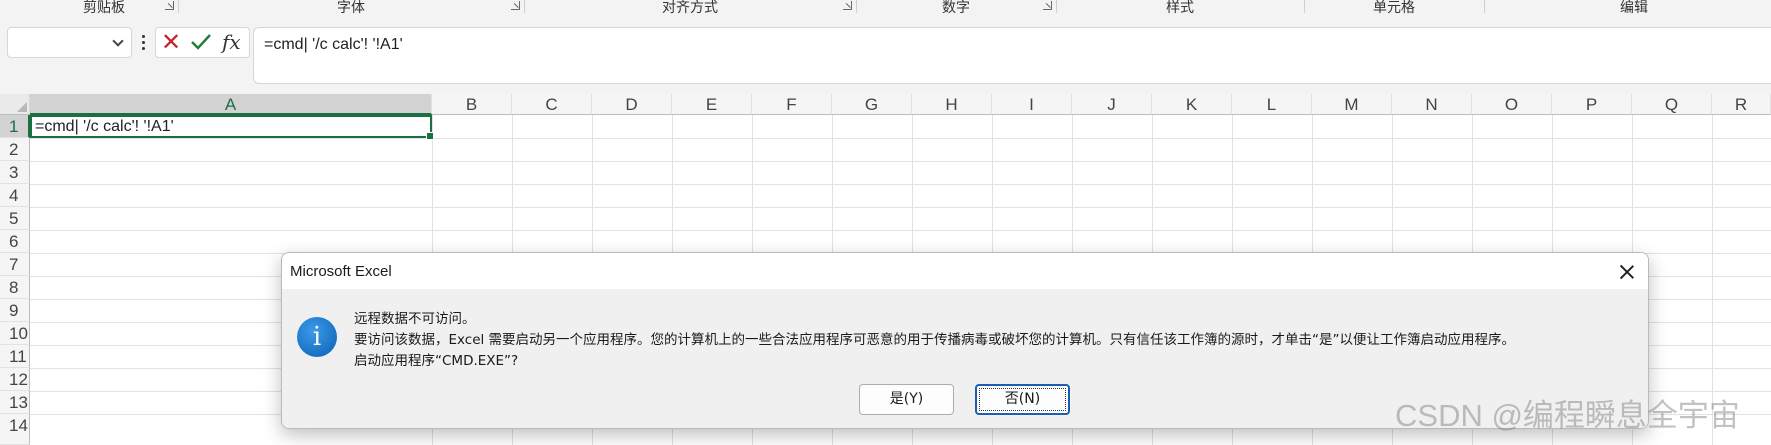 Image resolution: width=1771 pixels, height=445 pixels. Describe the element at coordinates (872, 104) in the screenshot. I see `column-header: G` at that location.